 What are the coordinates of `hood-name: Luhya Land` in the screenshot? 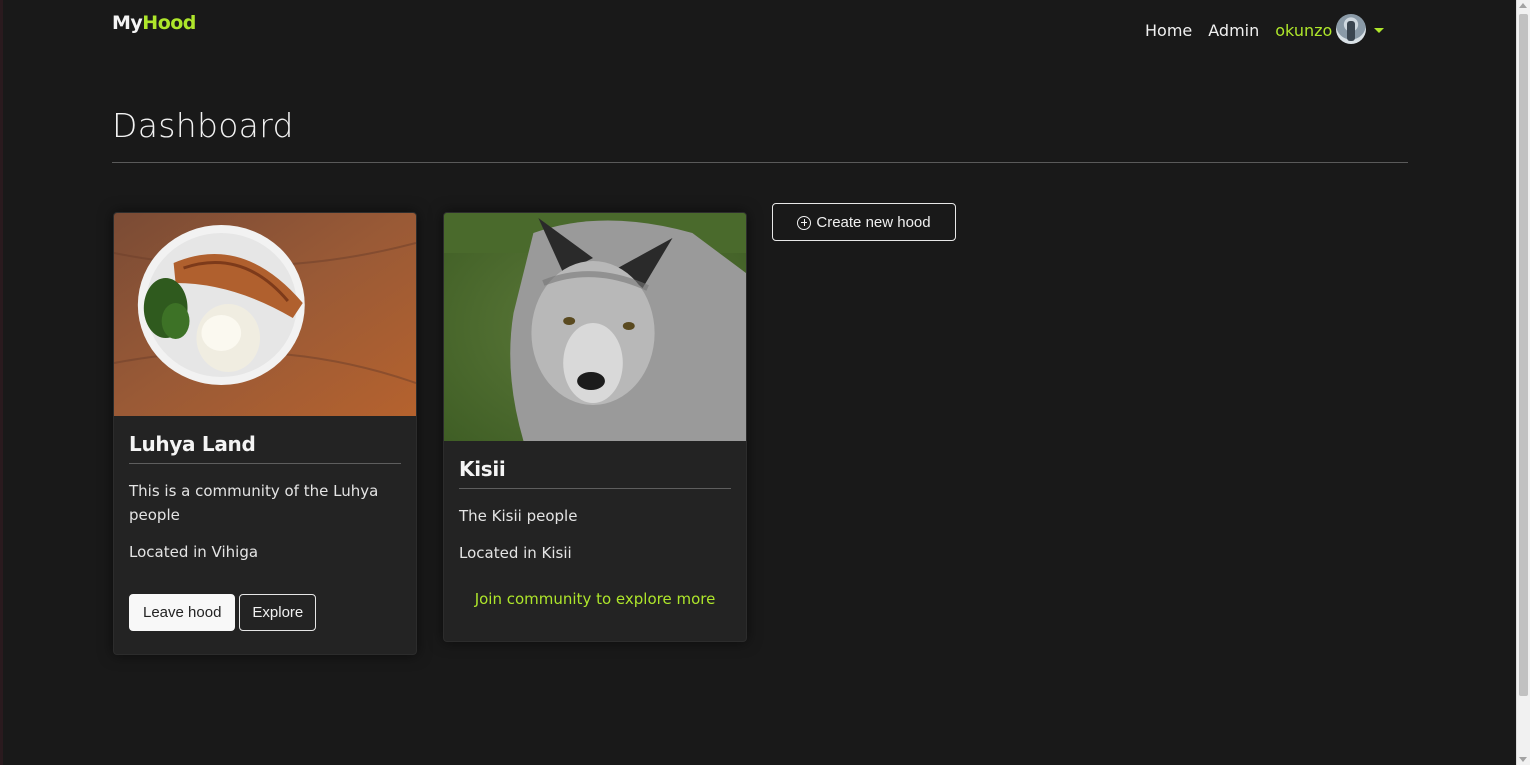 It's located at (265, 440).